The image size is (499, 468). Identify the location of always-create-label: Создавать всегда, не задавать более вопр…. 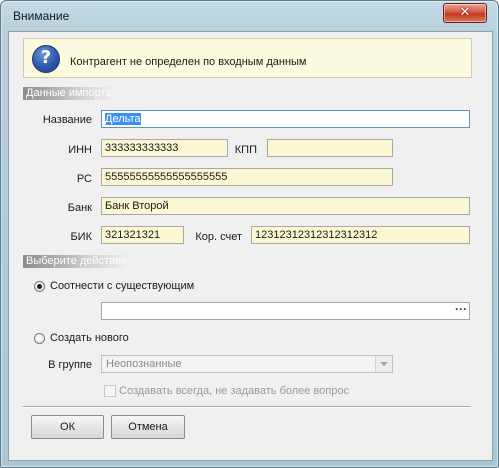
(234, 391).